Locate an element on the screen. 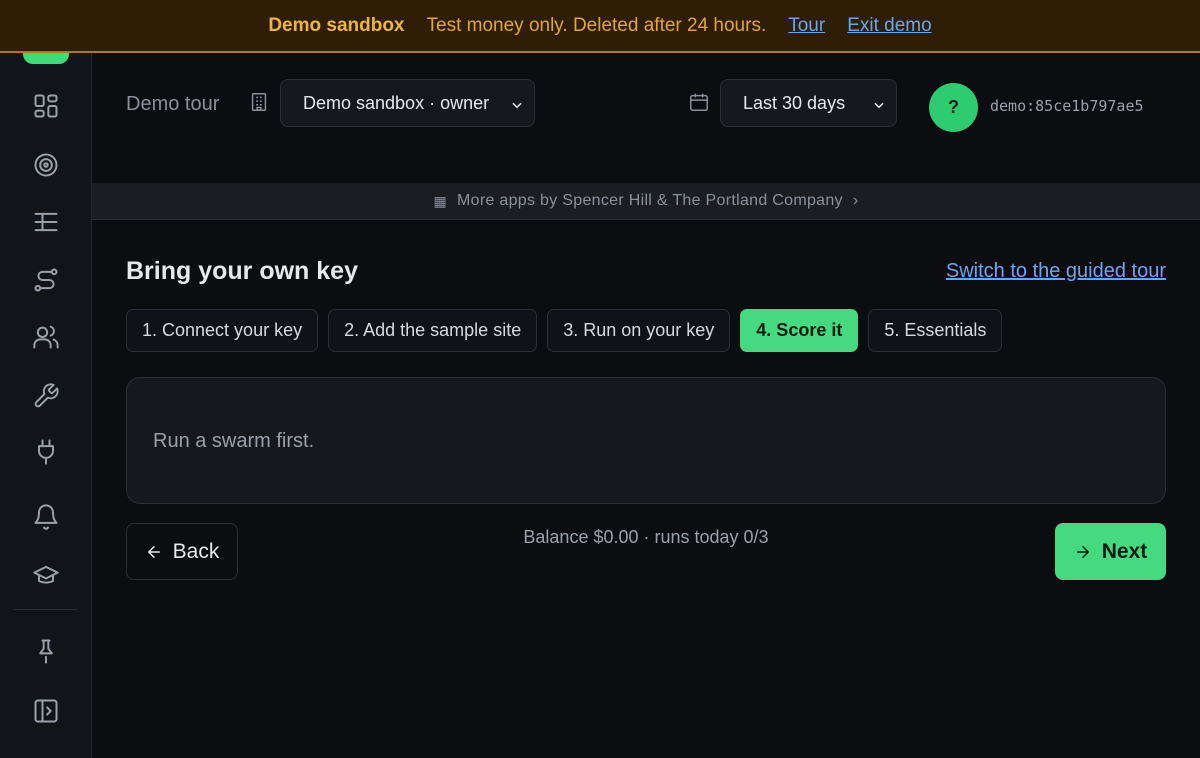  sidebar-divider is located at coordinates (45, 609).